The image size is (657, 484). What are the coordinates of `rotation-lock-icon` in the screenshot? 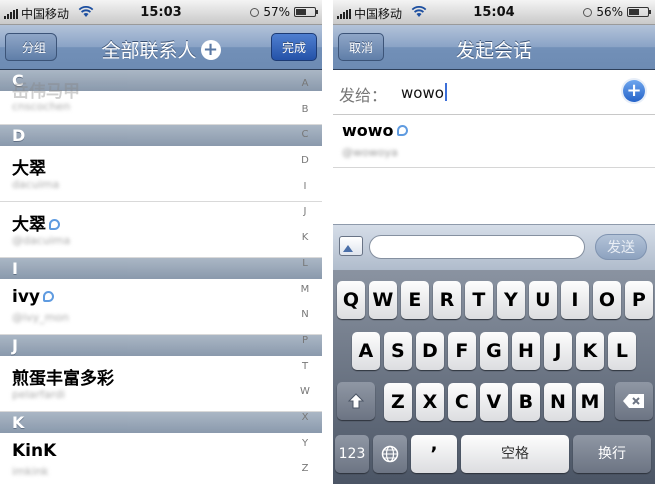 It's located at (255, 12).